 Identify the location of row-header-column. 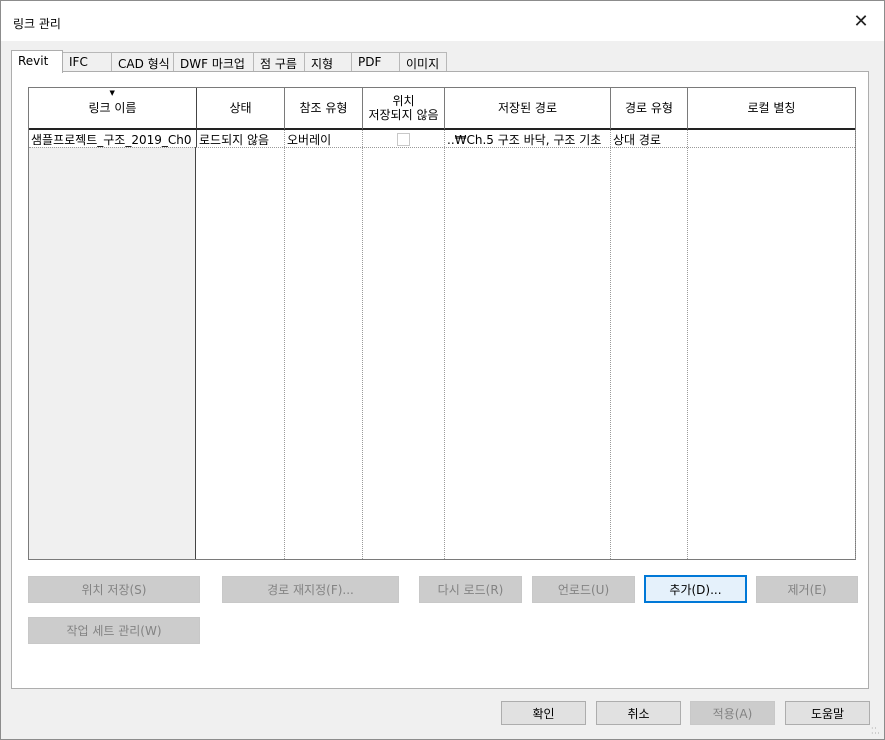
(112, 344).